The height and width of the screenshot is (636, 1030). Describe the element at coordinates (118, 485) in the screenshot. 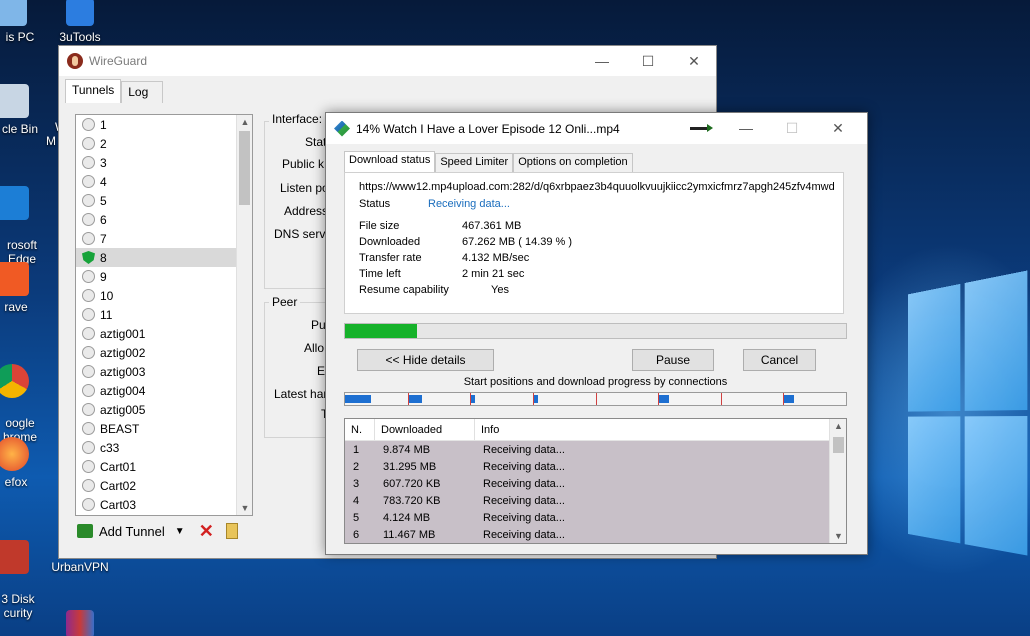

I see `tunnel-name: Cart02` at that location.